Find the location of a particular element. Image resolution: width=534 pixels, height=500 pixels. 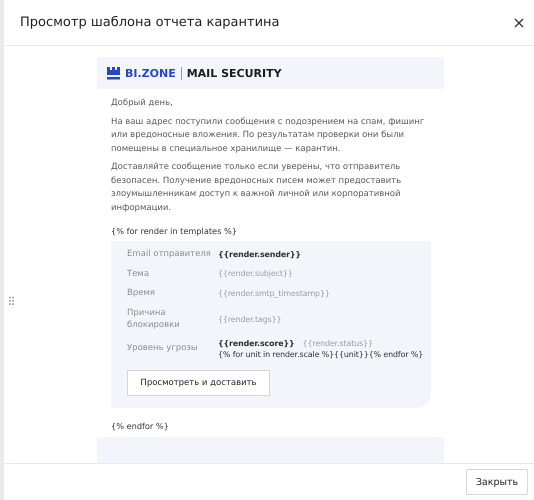

close-icon is located at coordinates (519, 23).